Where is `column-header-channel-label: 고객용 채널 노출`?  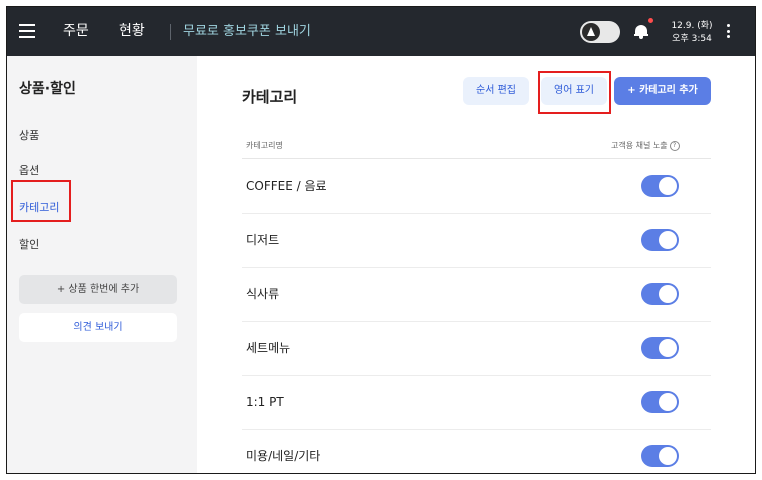
column-header-channel-label: 고객용 채널 노출 is located at coordinates (639, 145).